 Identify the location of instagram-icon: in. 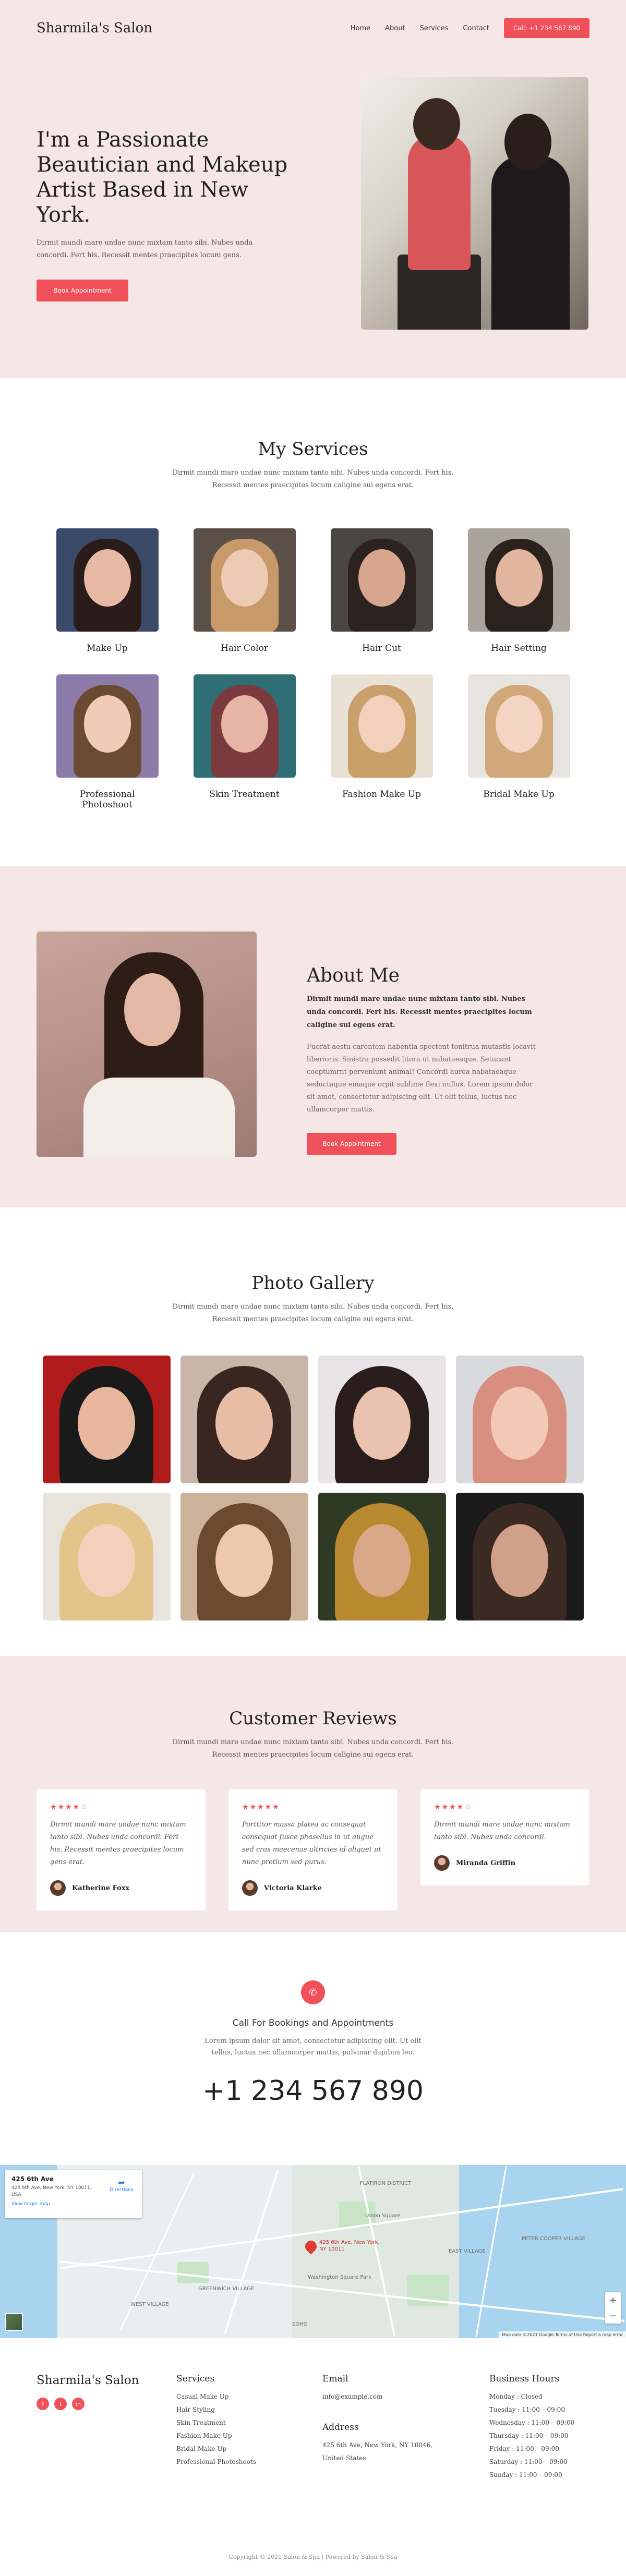
(78, 2404).